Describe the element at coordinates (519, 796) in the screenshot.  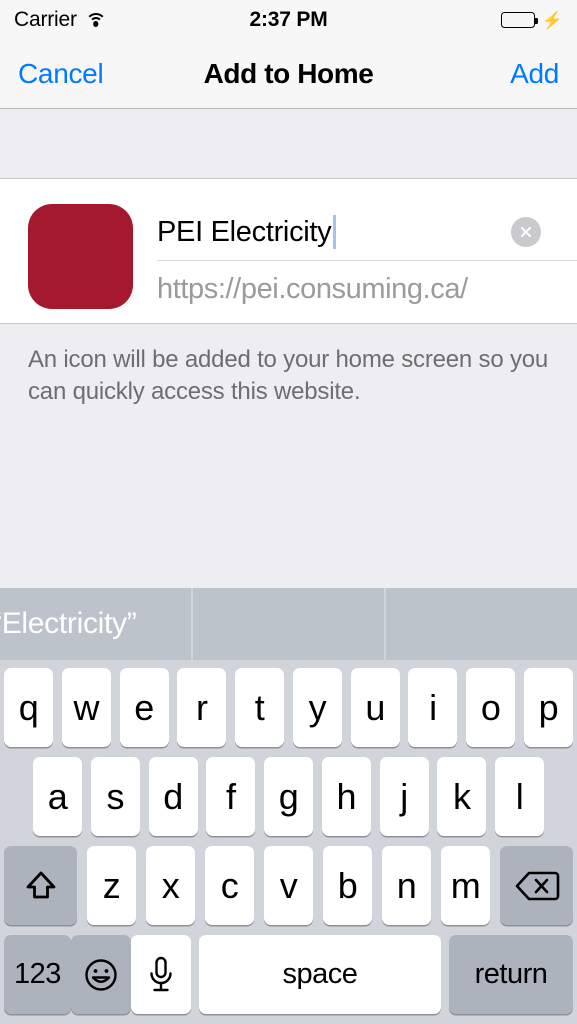
I see `key-l: l` at that location.